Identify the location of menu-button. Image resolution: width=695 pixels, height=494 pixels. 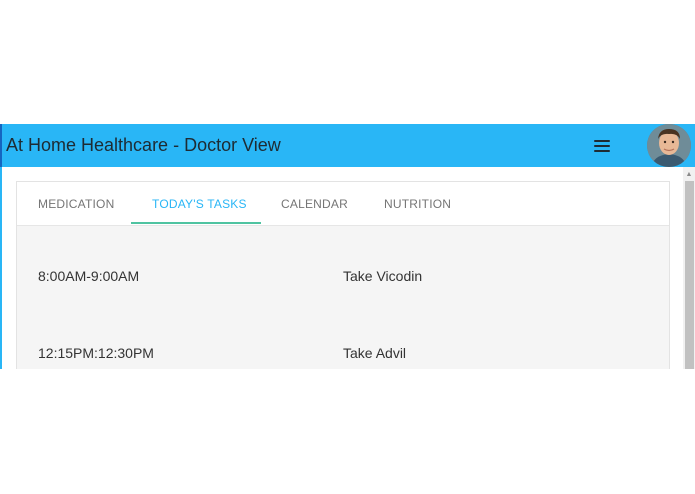
(602, 146).